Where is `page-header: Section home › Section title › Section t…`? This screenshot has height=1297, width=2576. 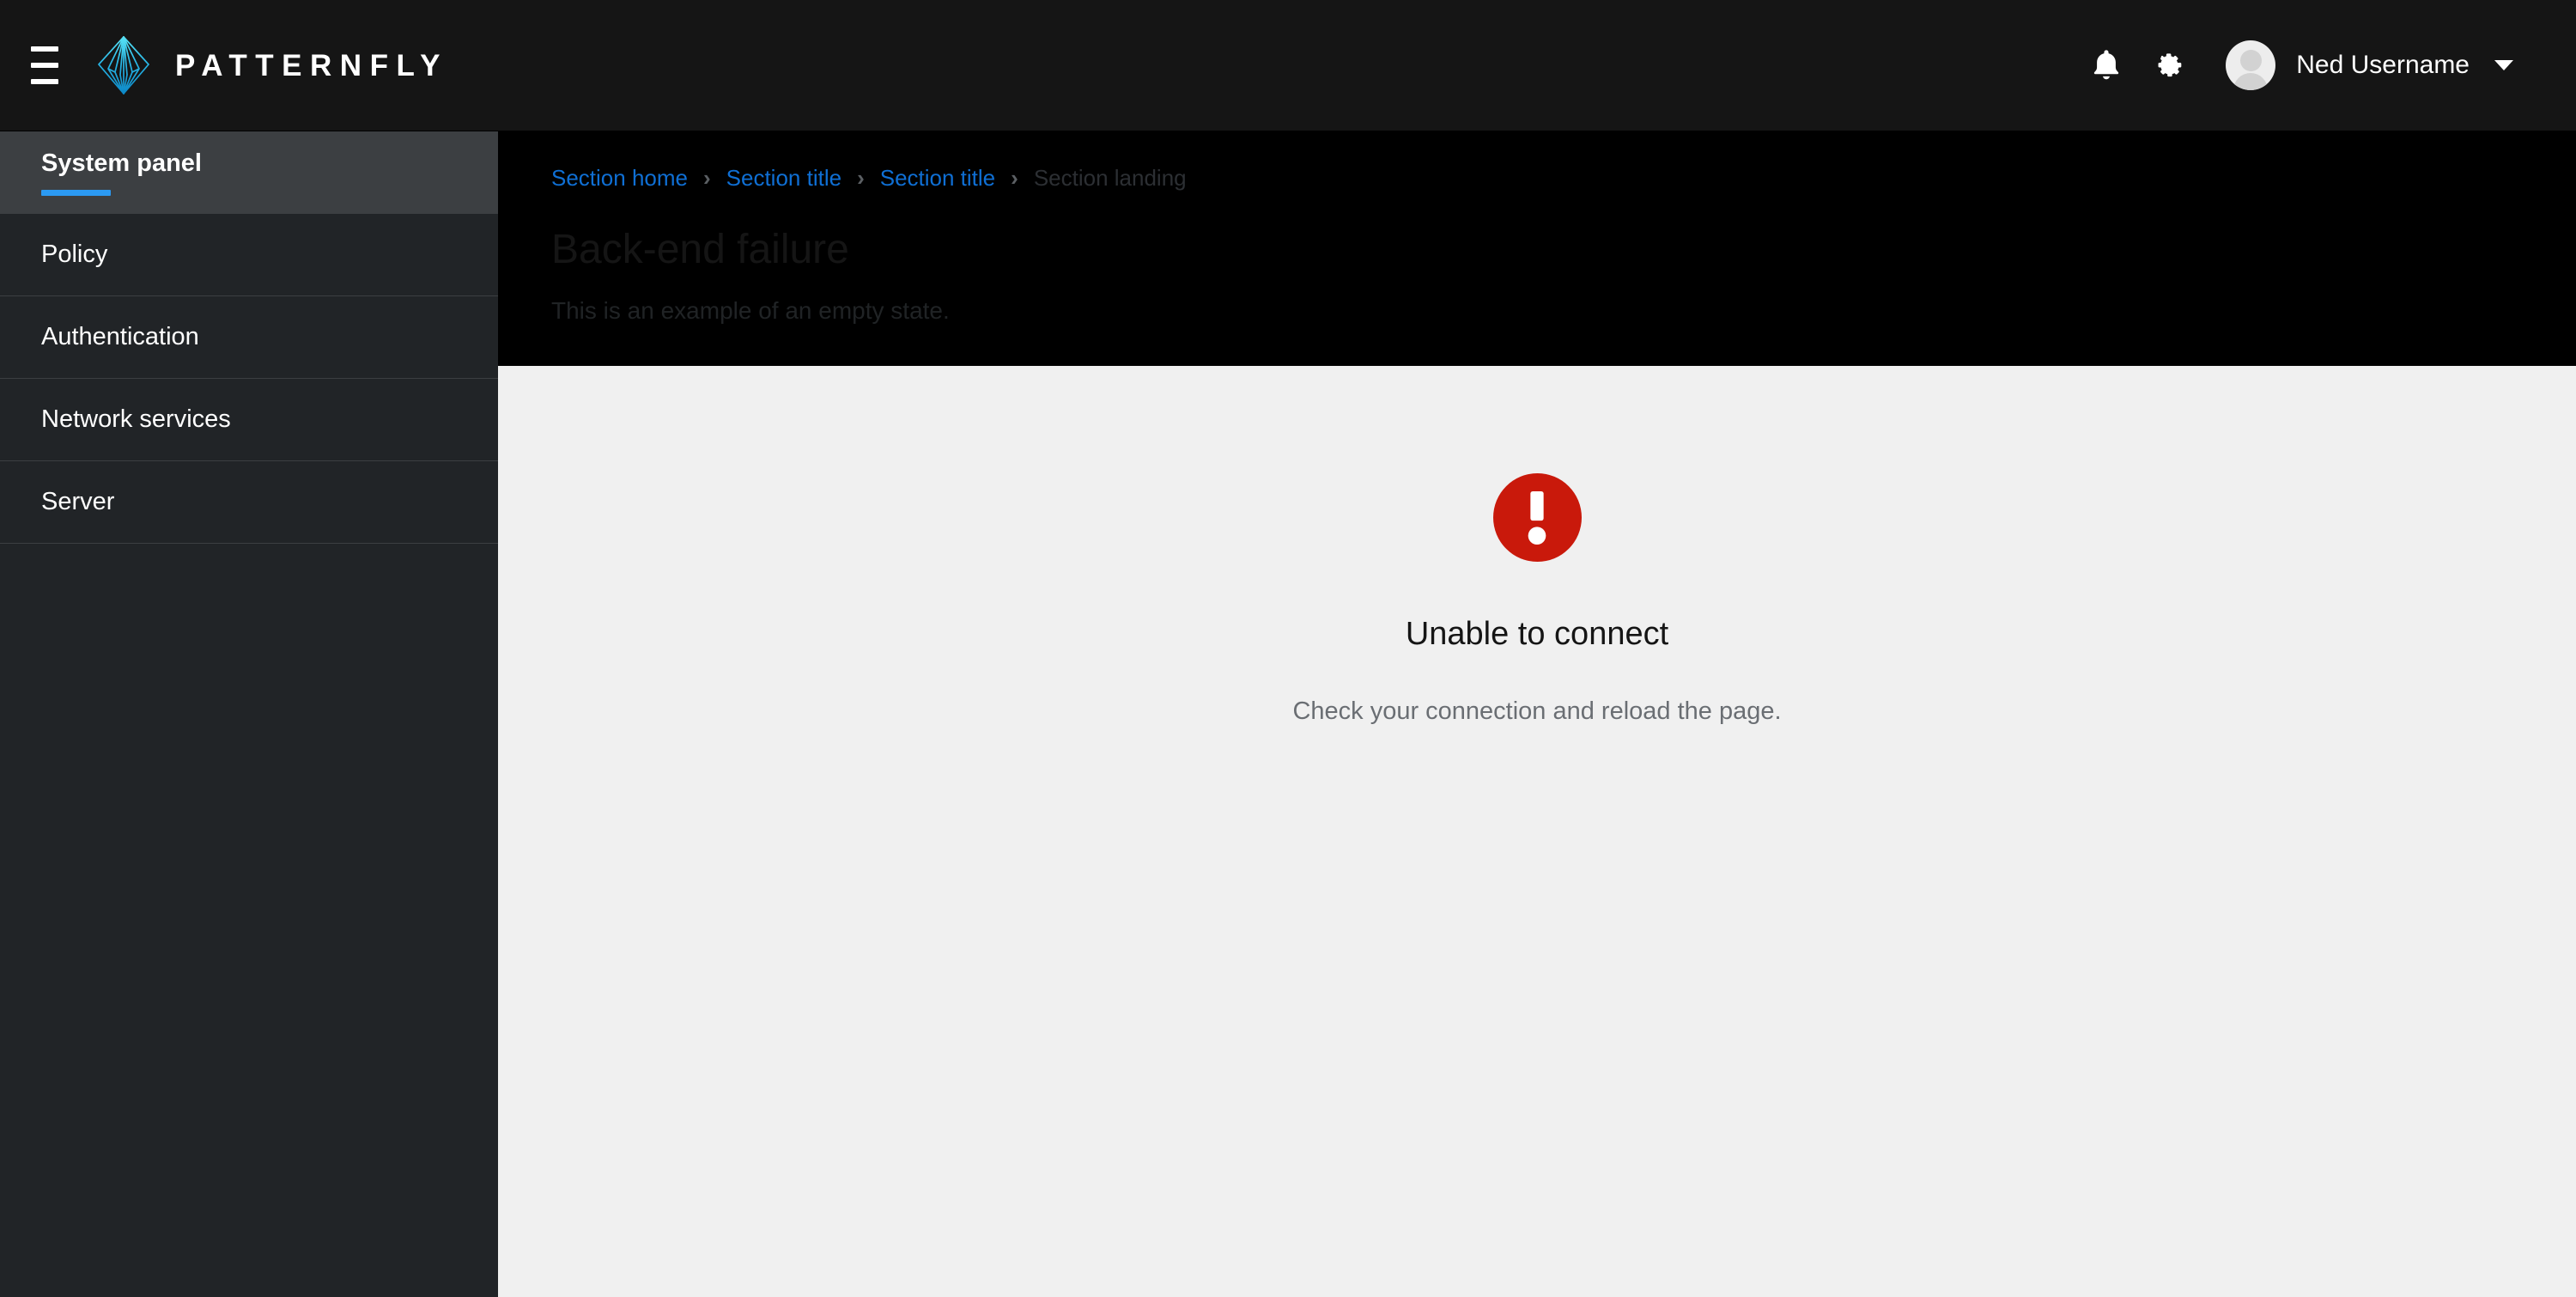 page-header: Section home › Section title › Section t… is located at coordinates (1537, 249).